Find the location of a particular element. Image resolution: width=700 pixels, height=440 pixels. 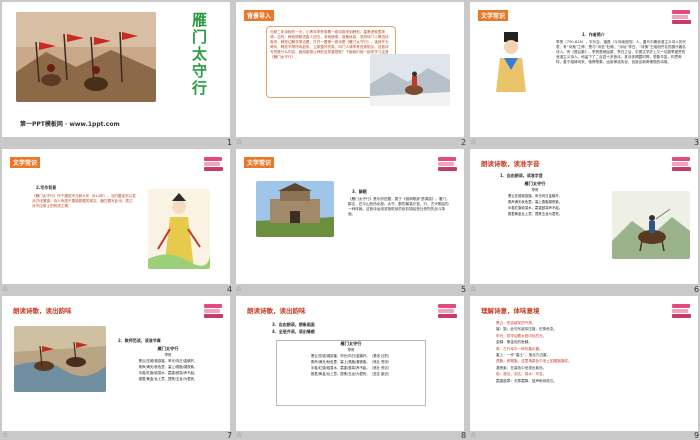

slide-number: 9 is located at coordinates (697, 435).